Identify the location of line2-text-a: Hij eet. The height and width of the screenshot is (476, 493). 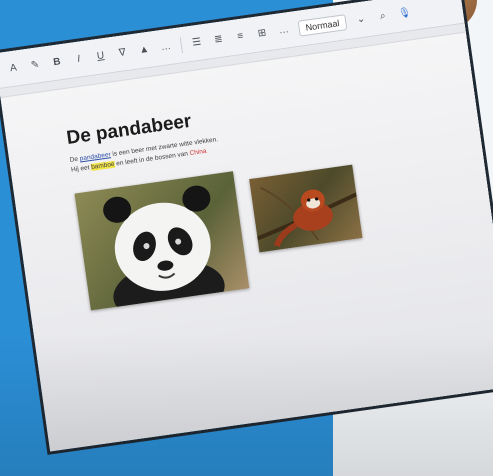
(81, 169).